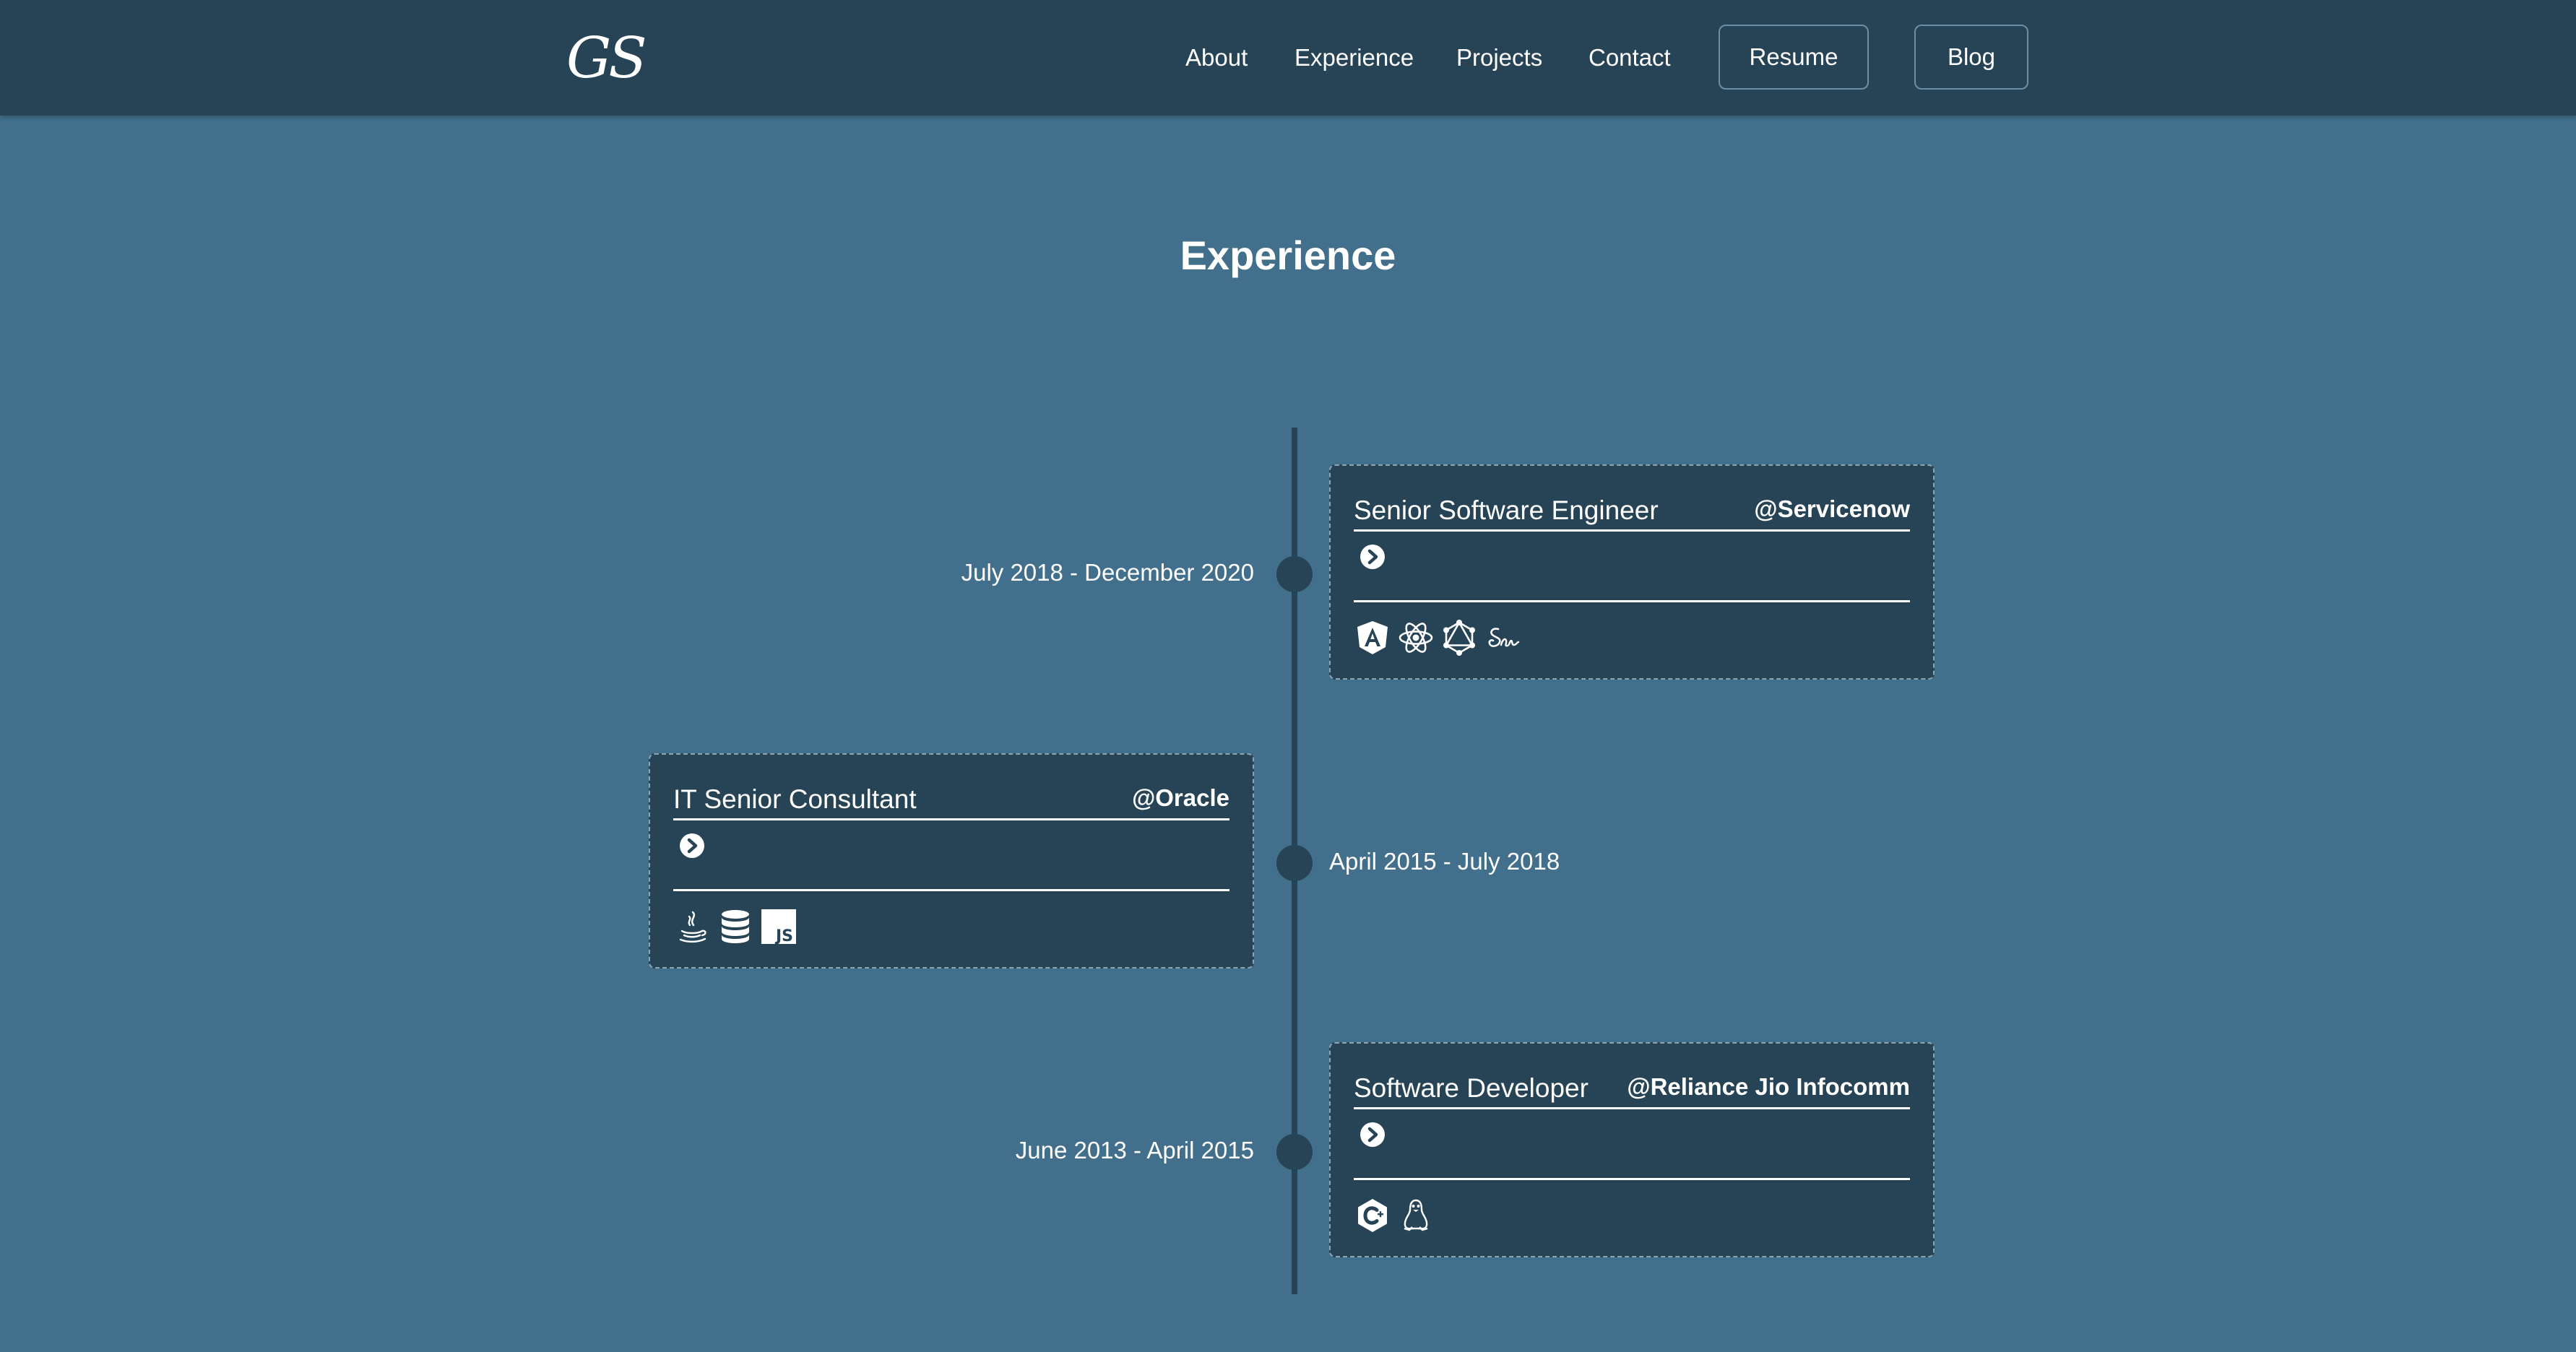  I want to click on tech-icons: JS, so click(735, 926).